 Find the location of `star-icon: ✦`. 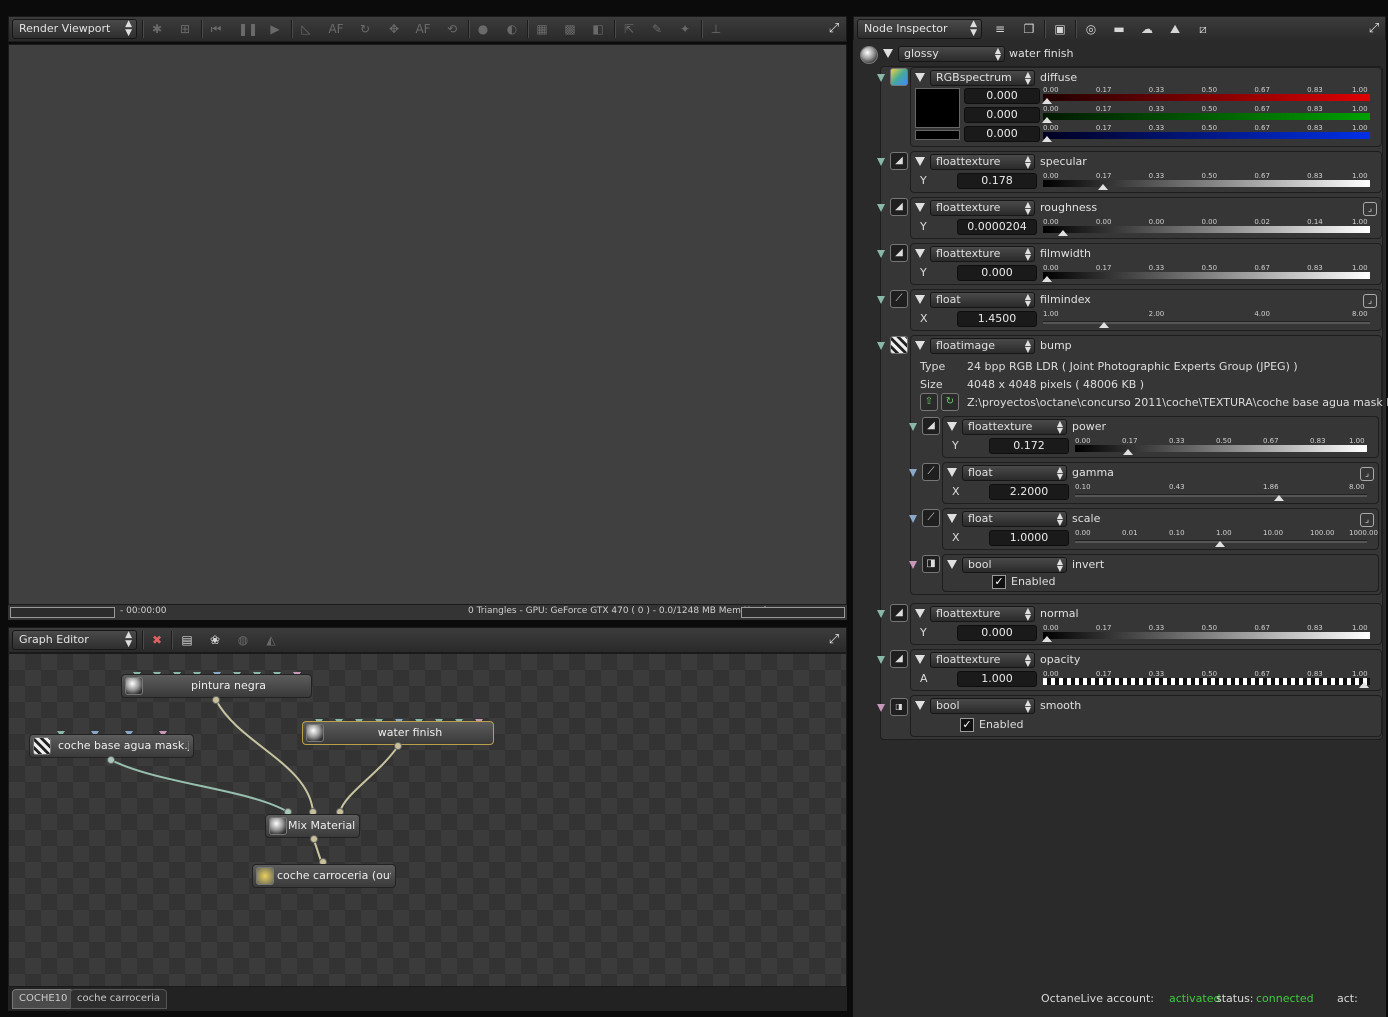

star-icon: ✦ is located at coordinates (685, 29).